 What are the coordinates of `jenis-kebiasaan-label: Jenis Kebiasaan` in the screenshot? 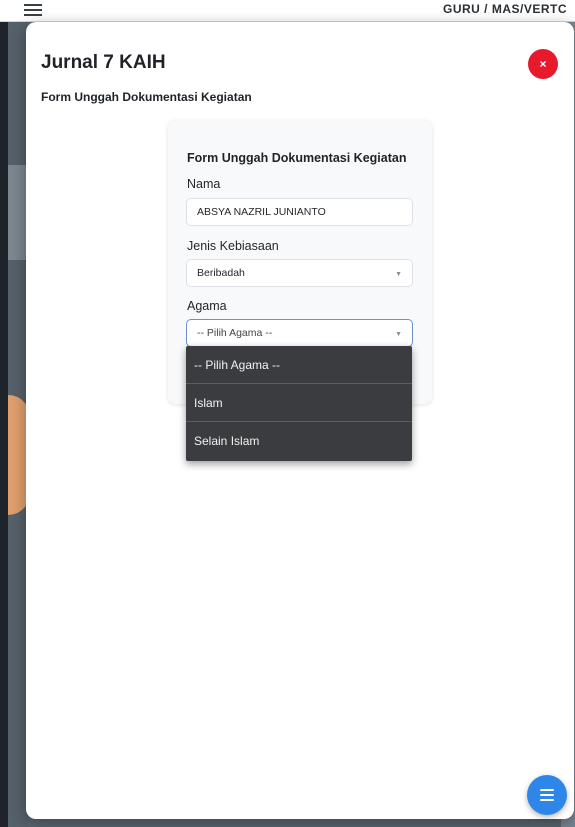 It's located at (233, 246).